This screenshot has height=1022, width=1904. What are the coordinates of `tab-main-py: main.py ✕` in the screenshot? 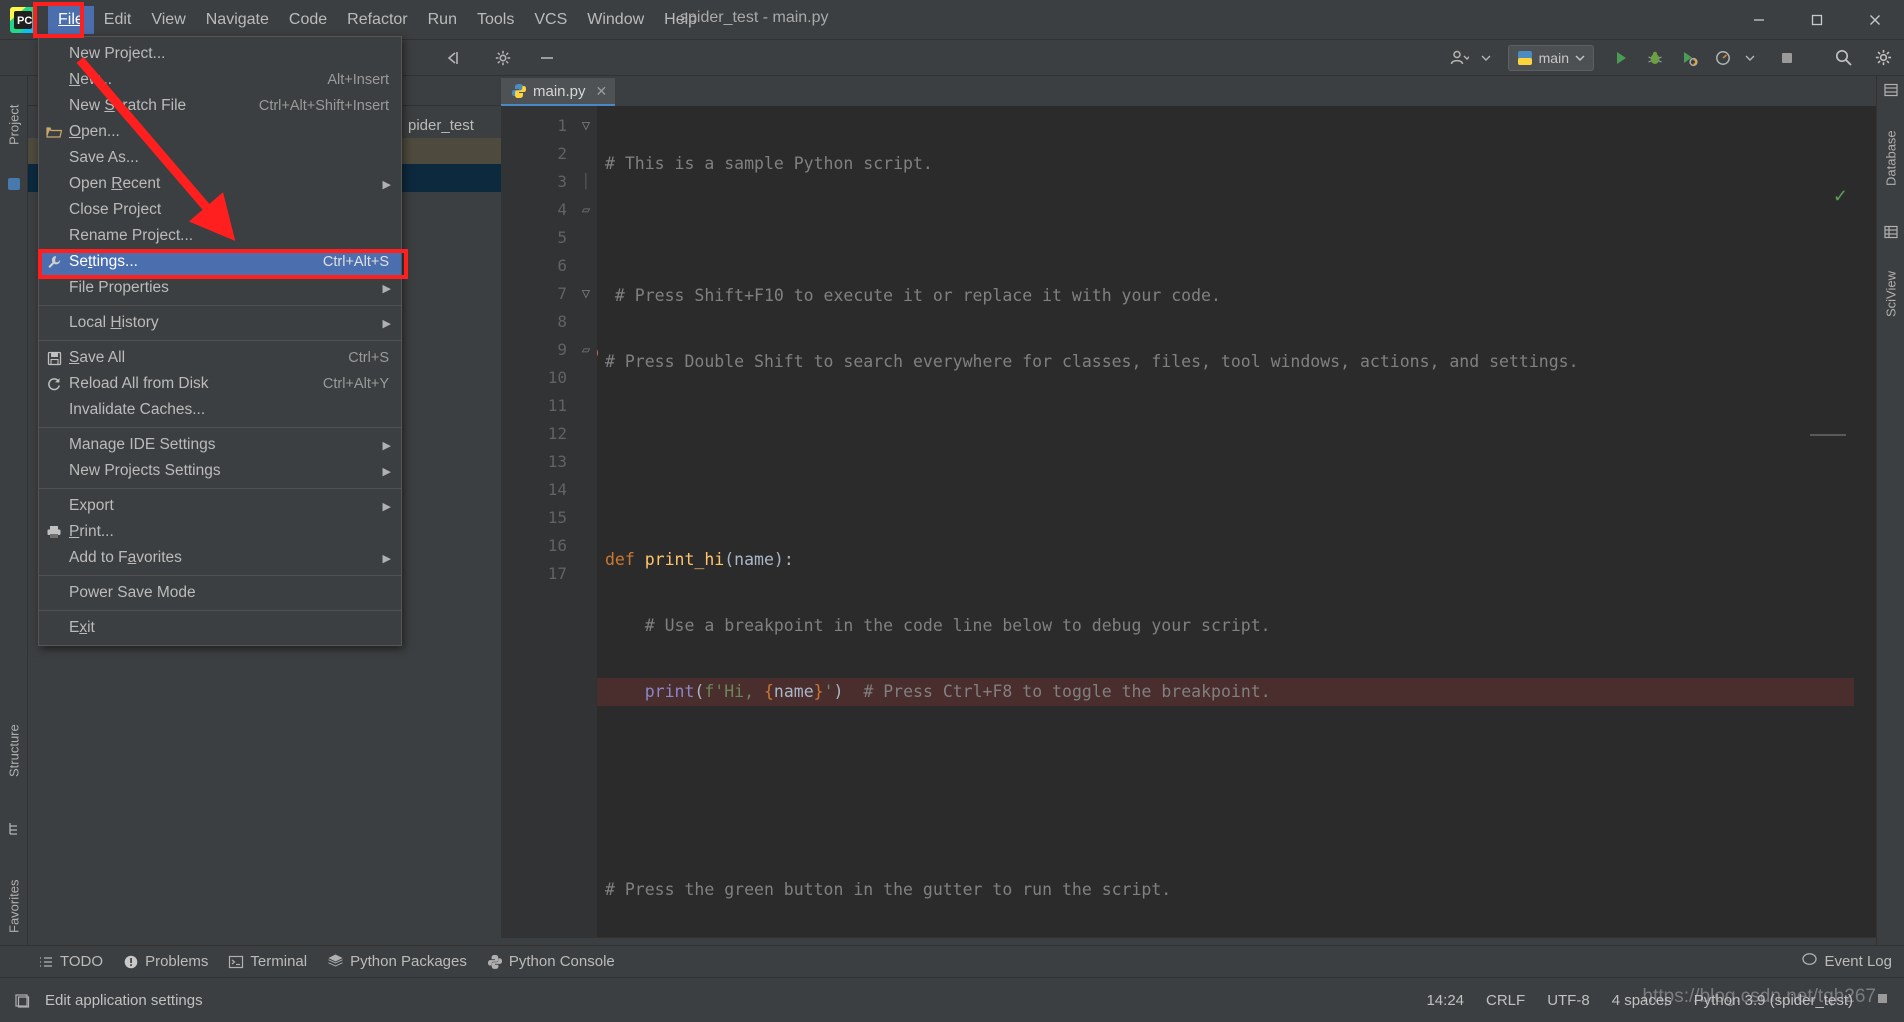 It's located at (558, 92).